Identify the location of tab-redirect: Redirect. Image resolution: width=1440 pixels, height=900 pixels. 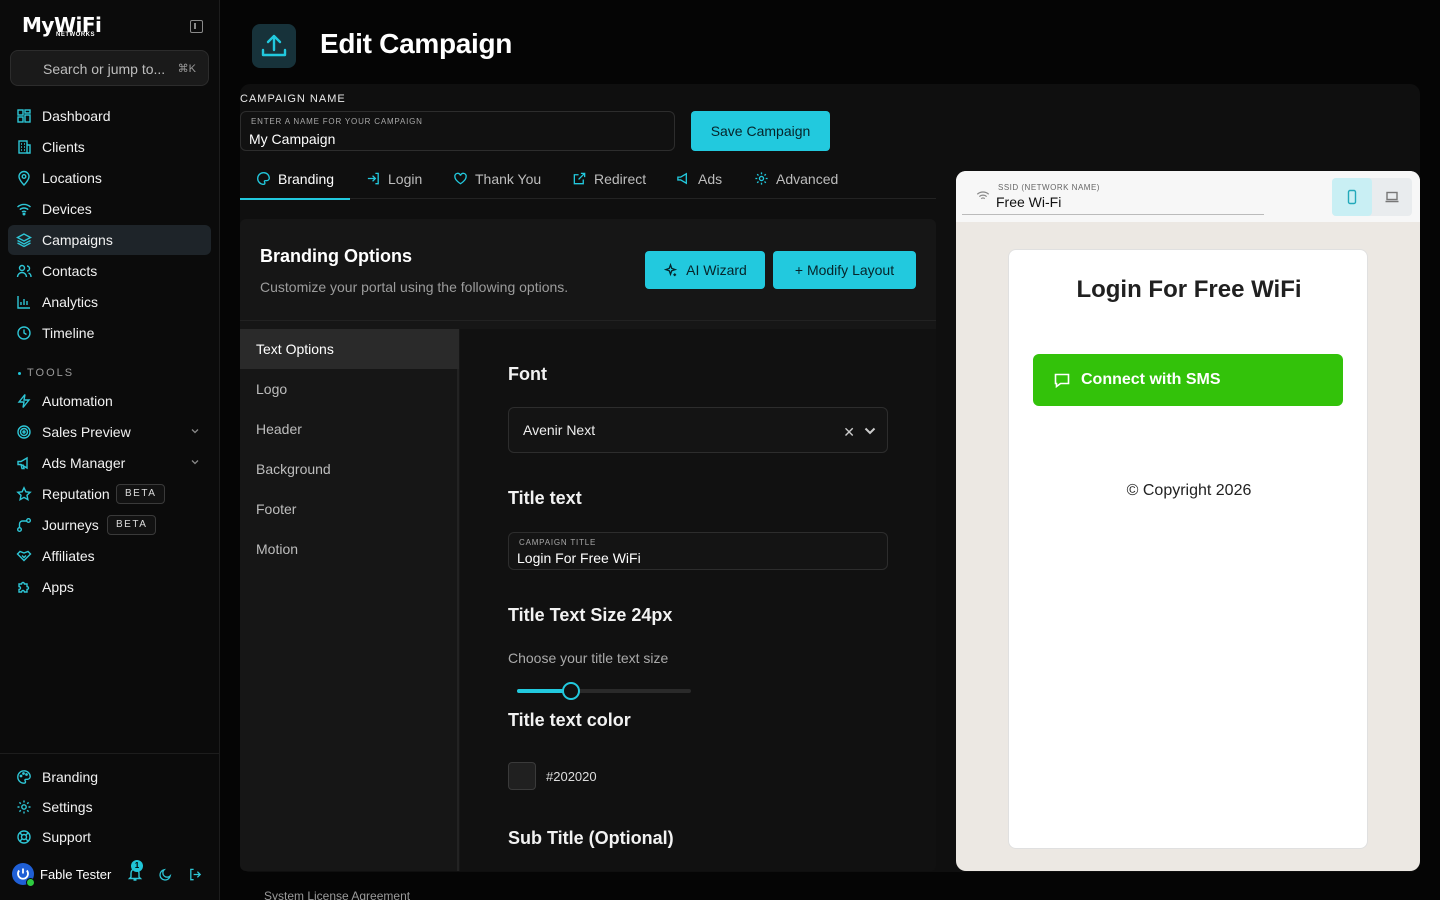
(609, 178).